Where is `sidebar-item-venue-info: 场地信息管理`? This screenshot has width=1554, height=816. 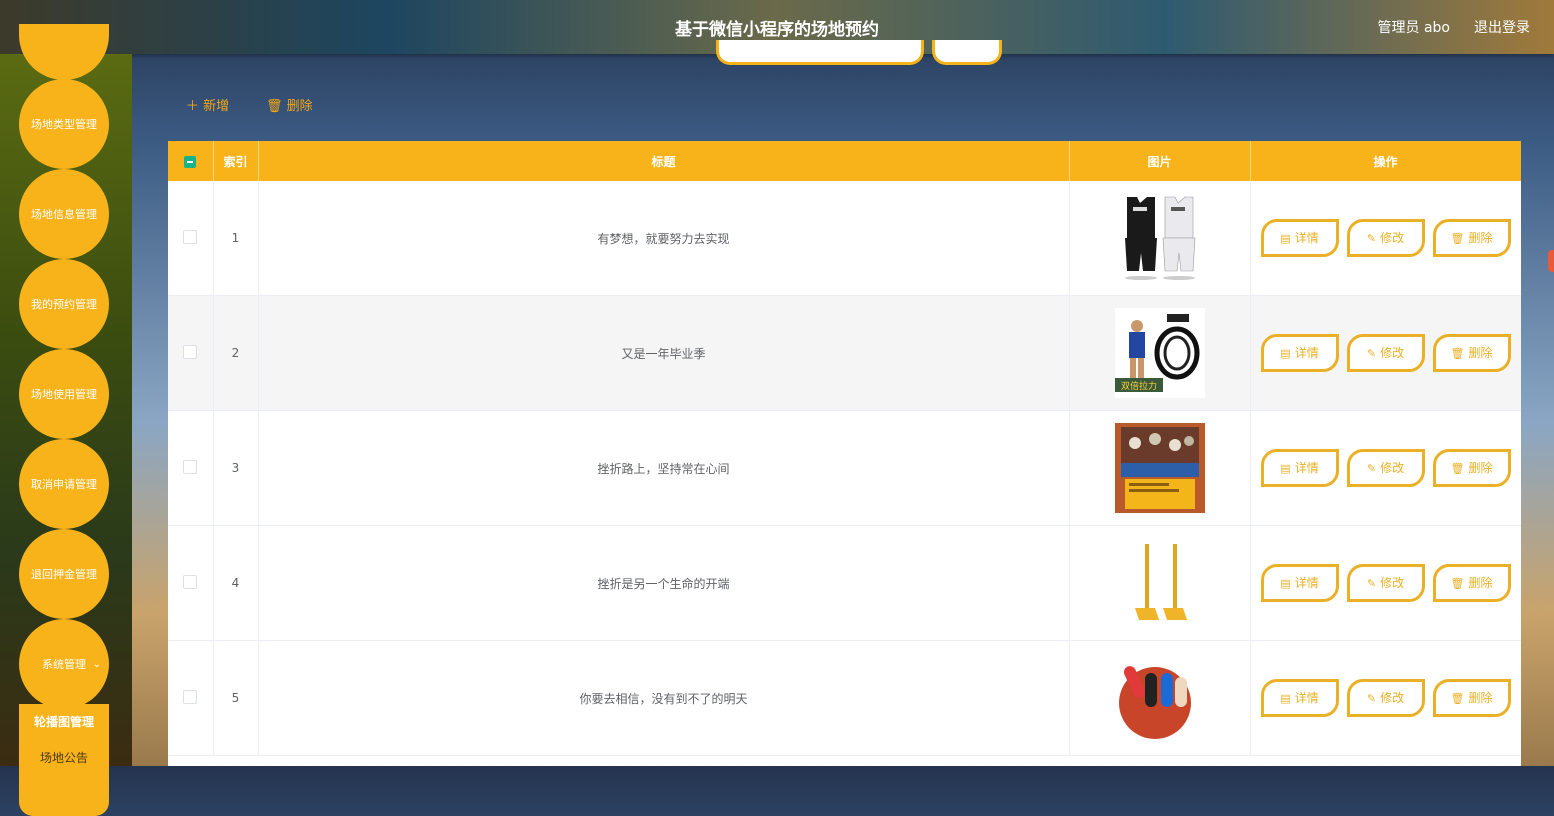 sidebar-item-venue-info: 场地信息管理 is located at coordinates (64, 214).